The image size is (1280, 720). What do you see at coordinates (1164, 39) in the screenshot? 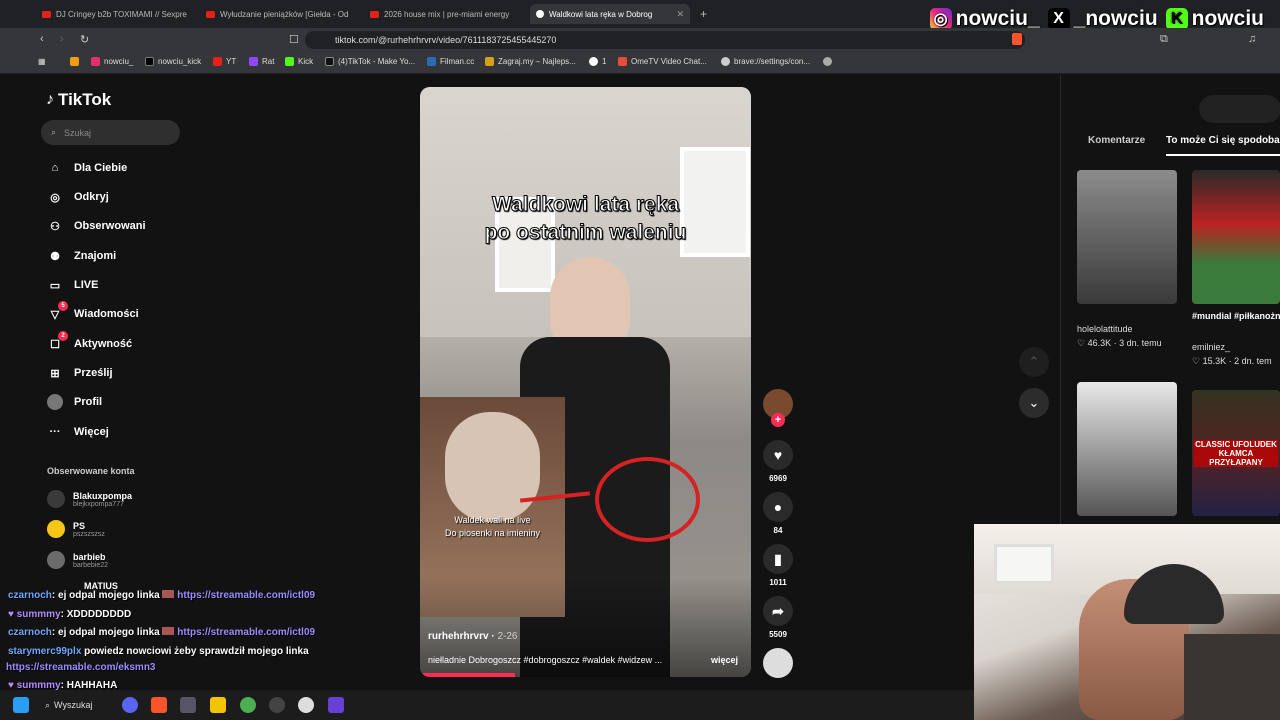
I see `extensions-icon: ⧉` at bounding box center [1164, 39].